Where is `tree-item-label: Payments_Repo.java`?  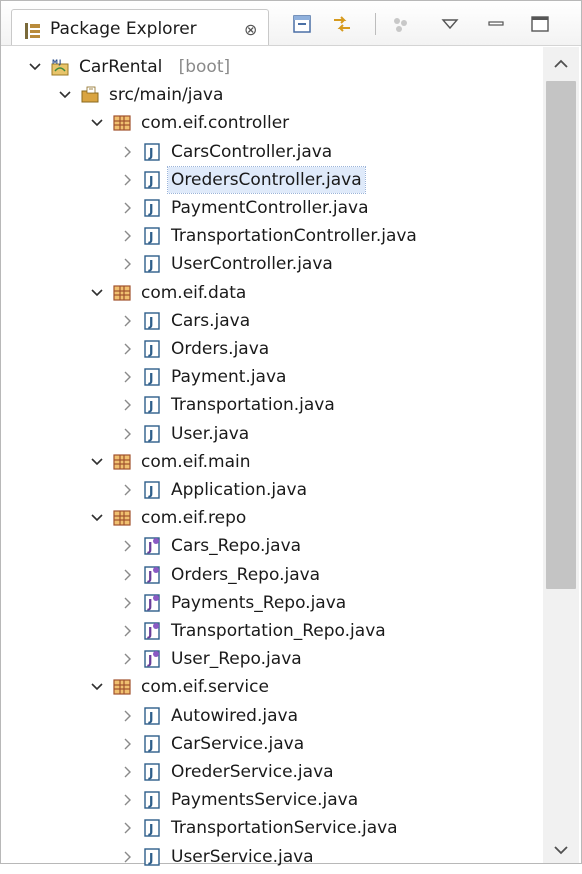
tree-item-label: Payments_Repo.java is located at coordinates (259, 602).